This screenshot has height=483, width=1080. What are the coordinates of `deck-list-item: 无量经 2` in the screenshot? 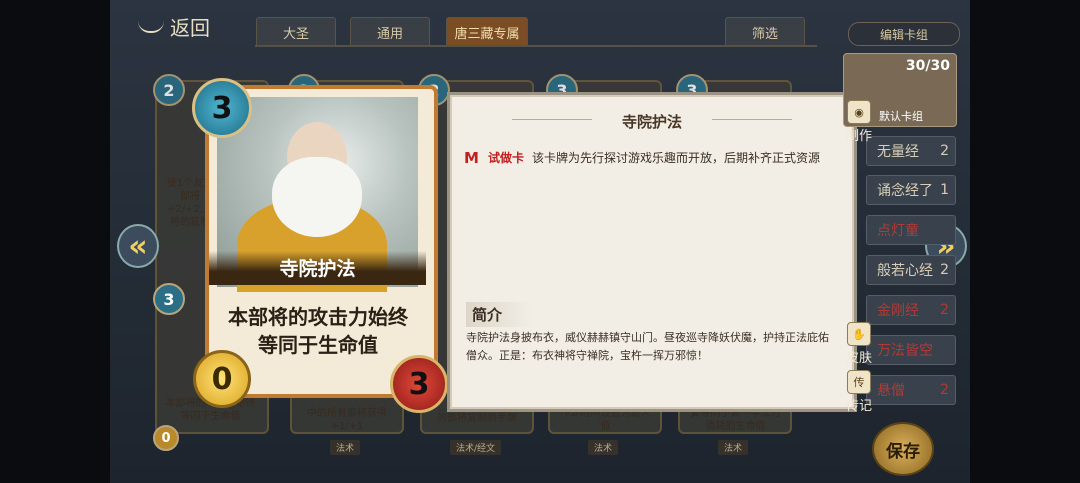 It's located at (911, 151).